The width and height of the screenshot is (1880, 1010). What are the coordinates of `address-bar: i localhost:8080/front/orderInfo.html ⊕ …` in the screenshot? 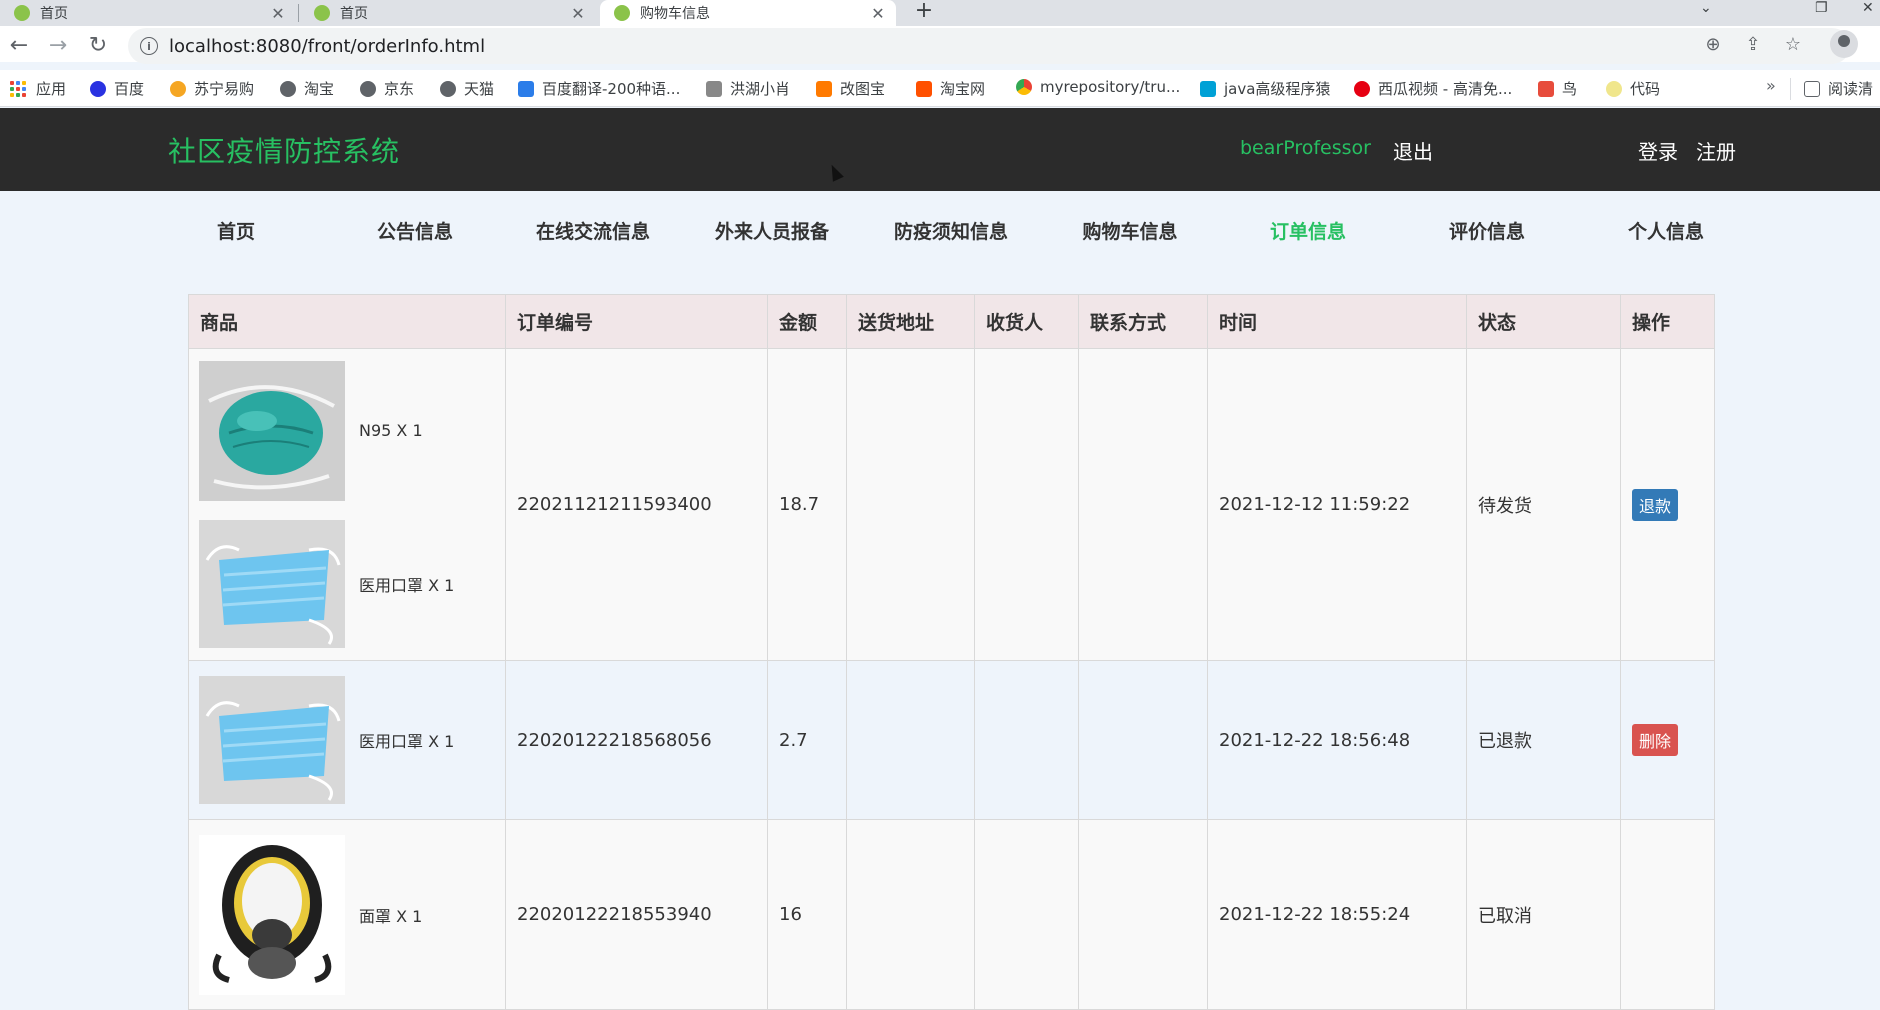 It's located at (989, 46).